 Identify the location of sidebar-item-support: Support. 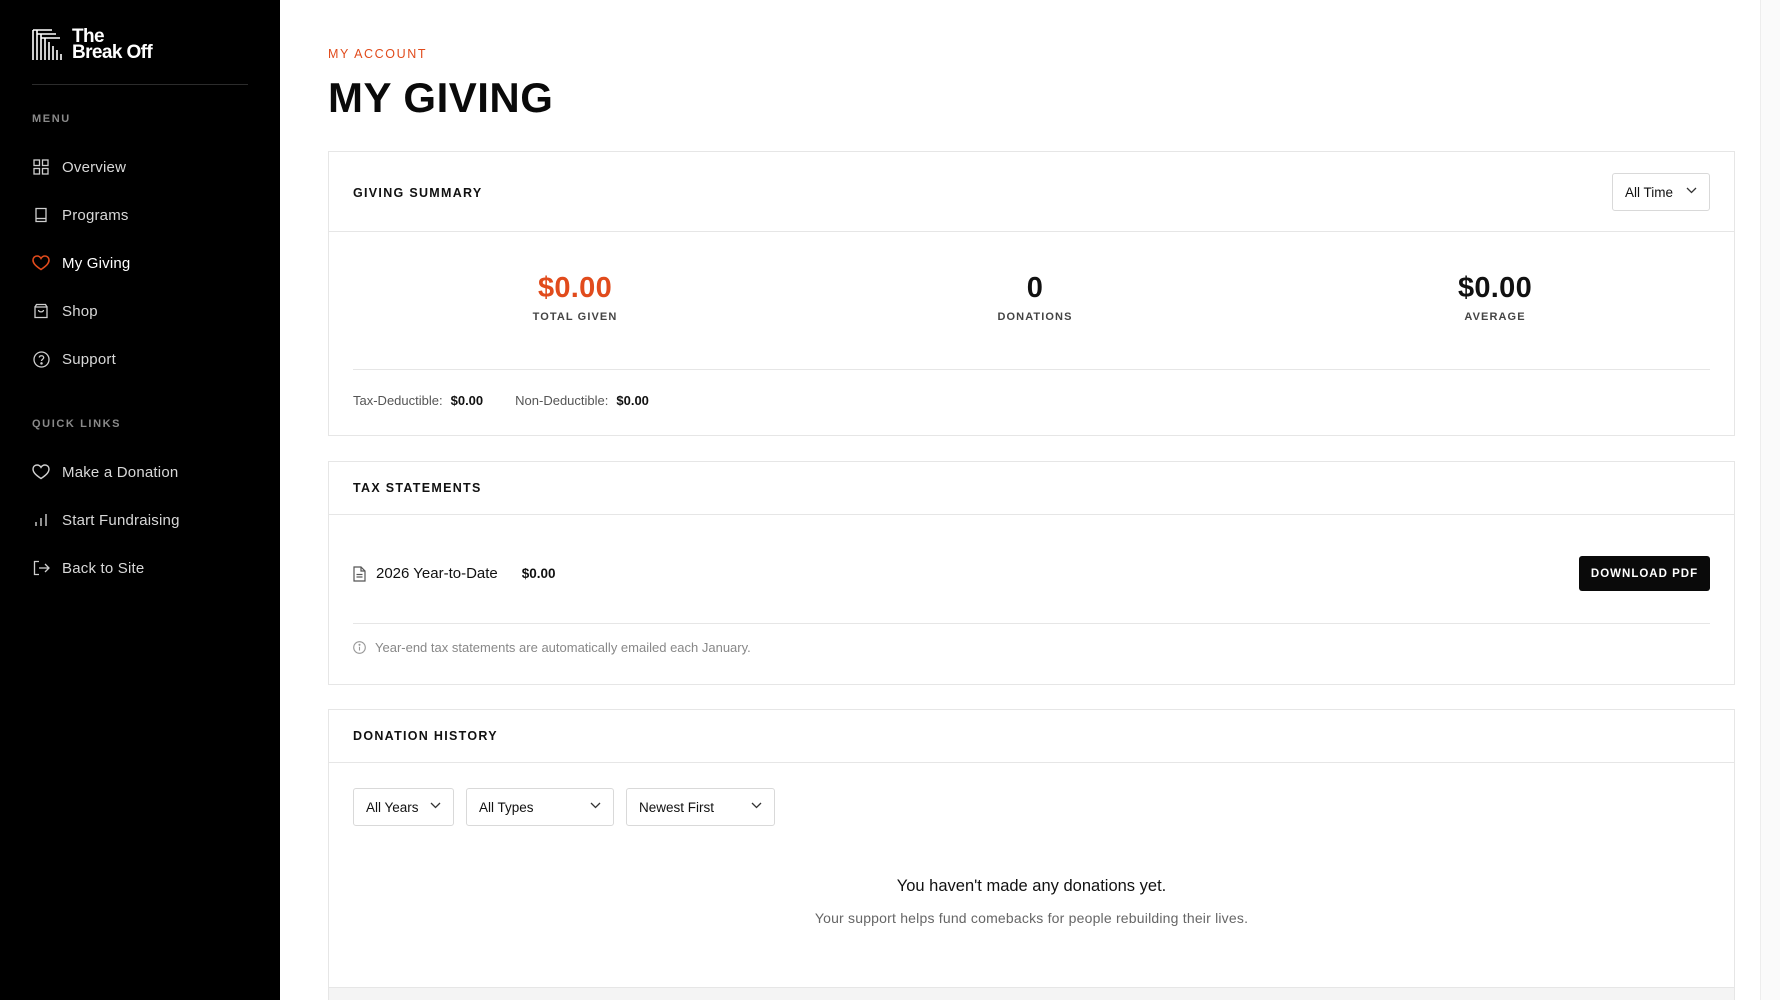
(140, 359).